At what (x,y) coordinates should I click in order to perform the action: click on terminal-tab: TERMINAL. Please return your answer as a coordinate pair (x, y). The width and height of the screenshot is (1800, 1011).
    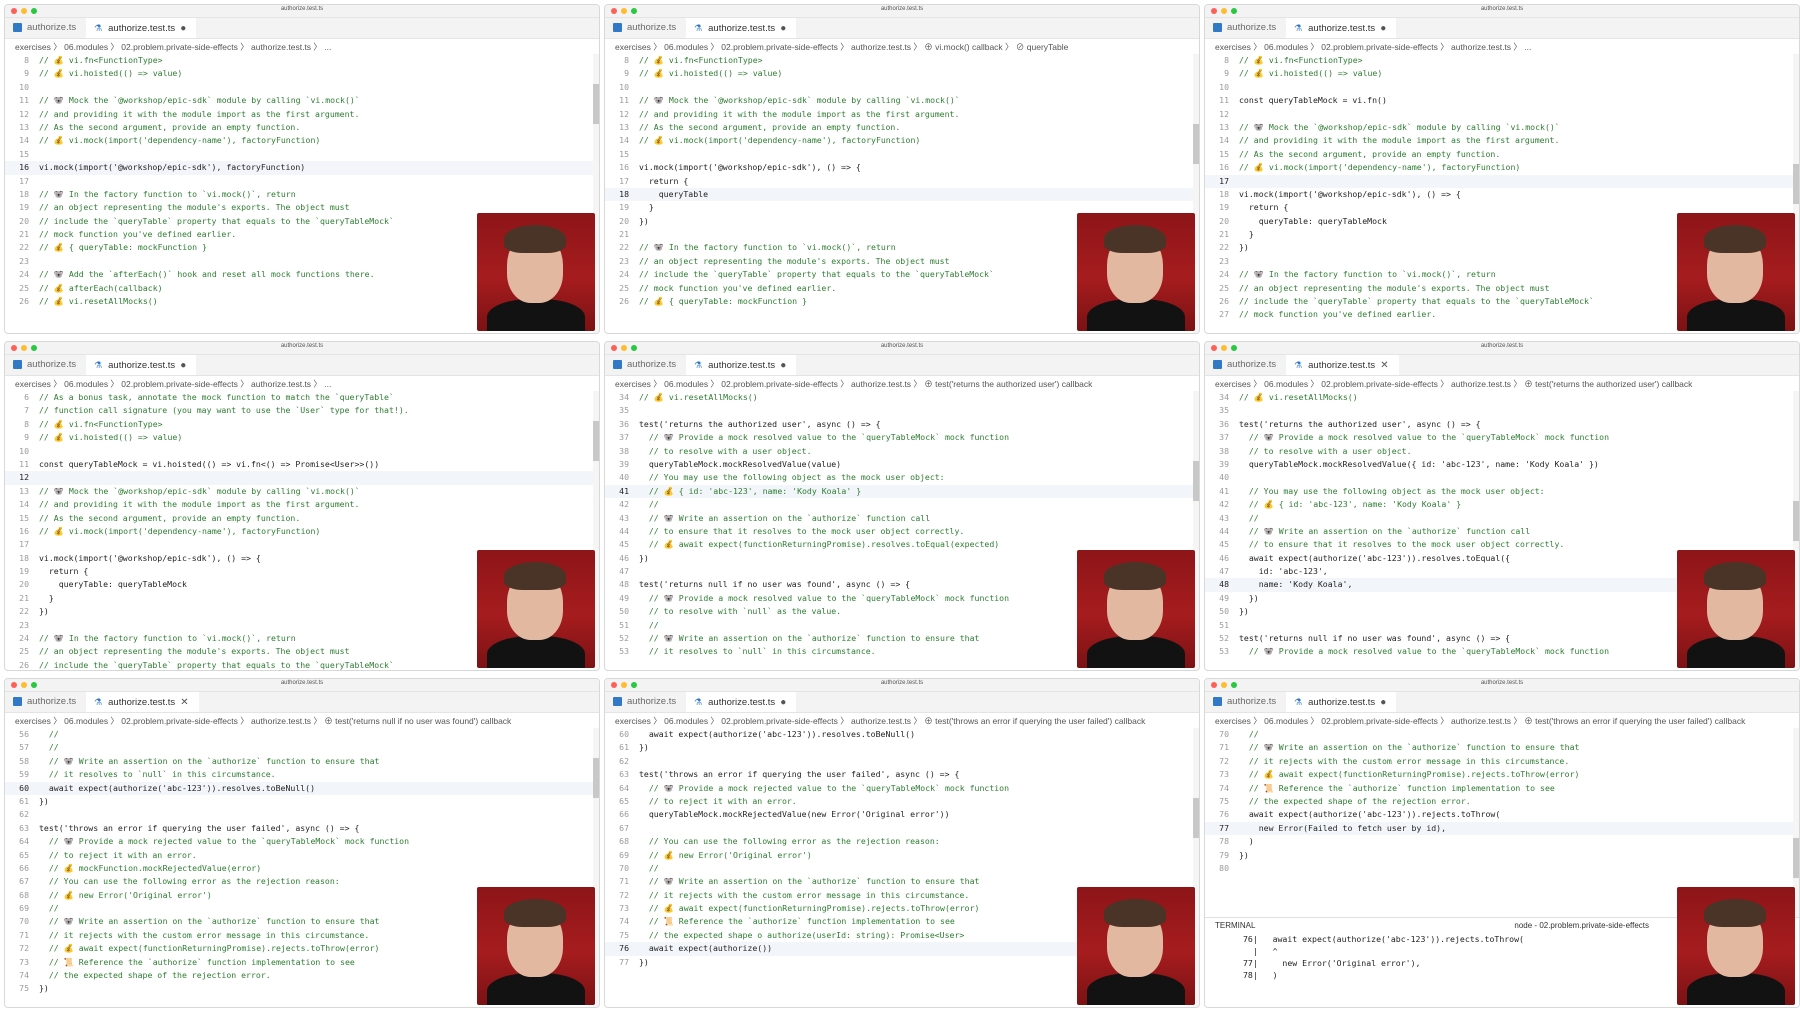
    Looking at the image, I should click on (1235, 925).